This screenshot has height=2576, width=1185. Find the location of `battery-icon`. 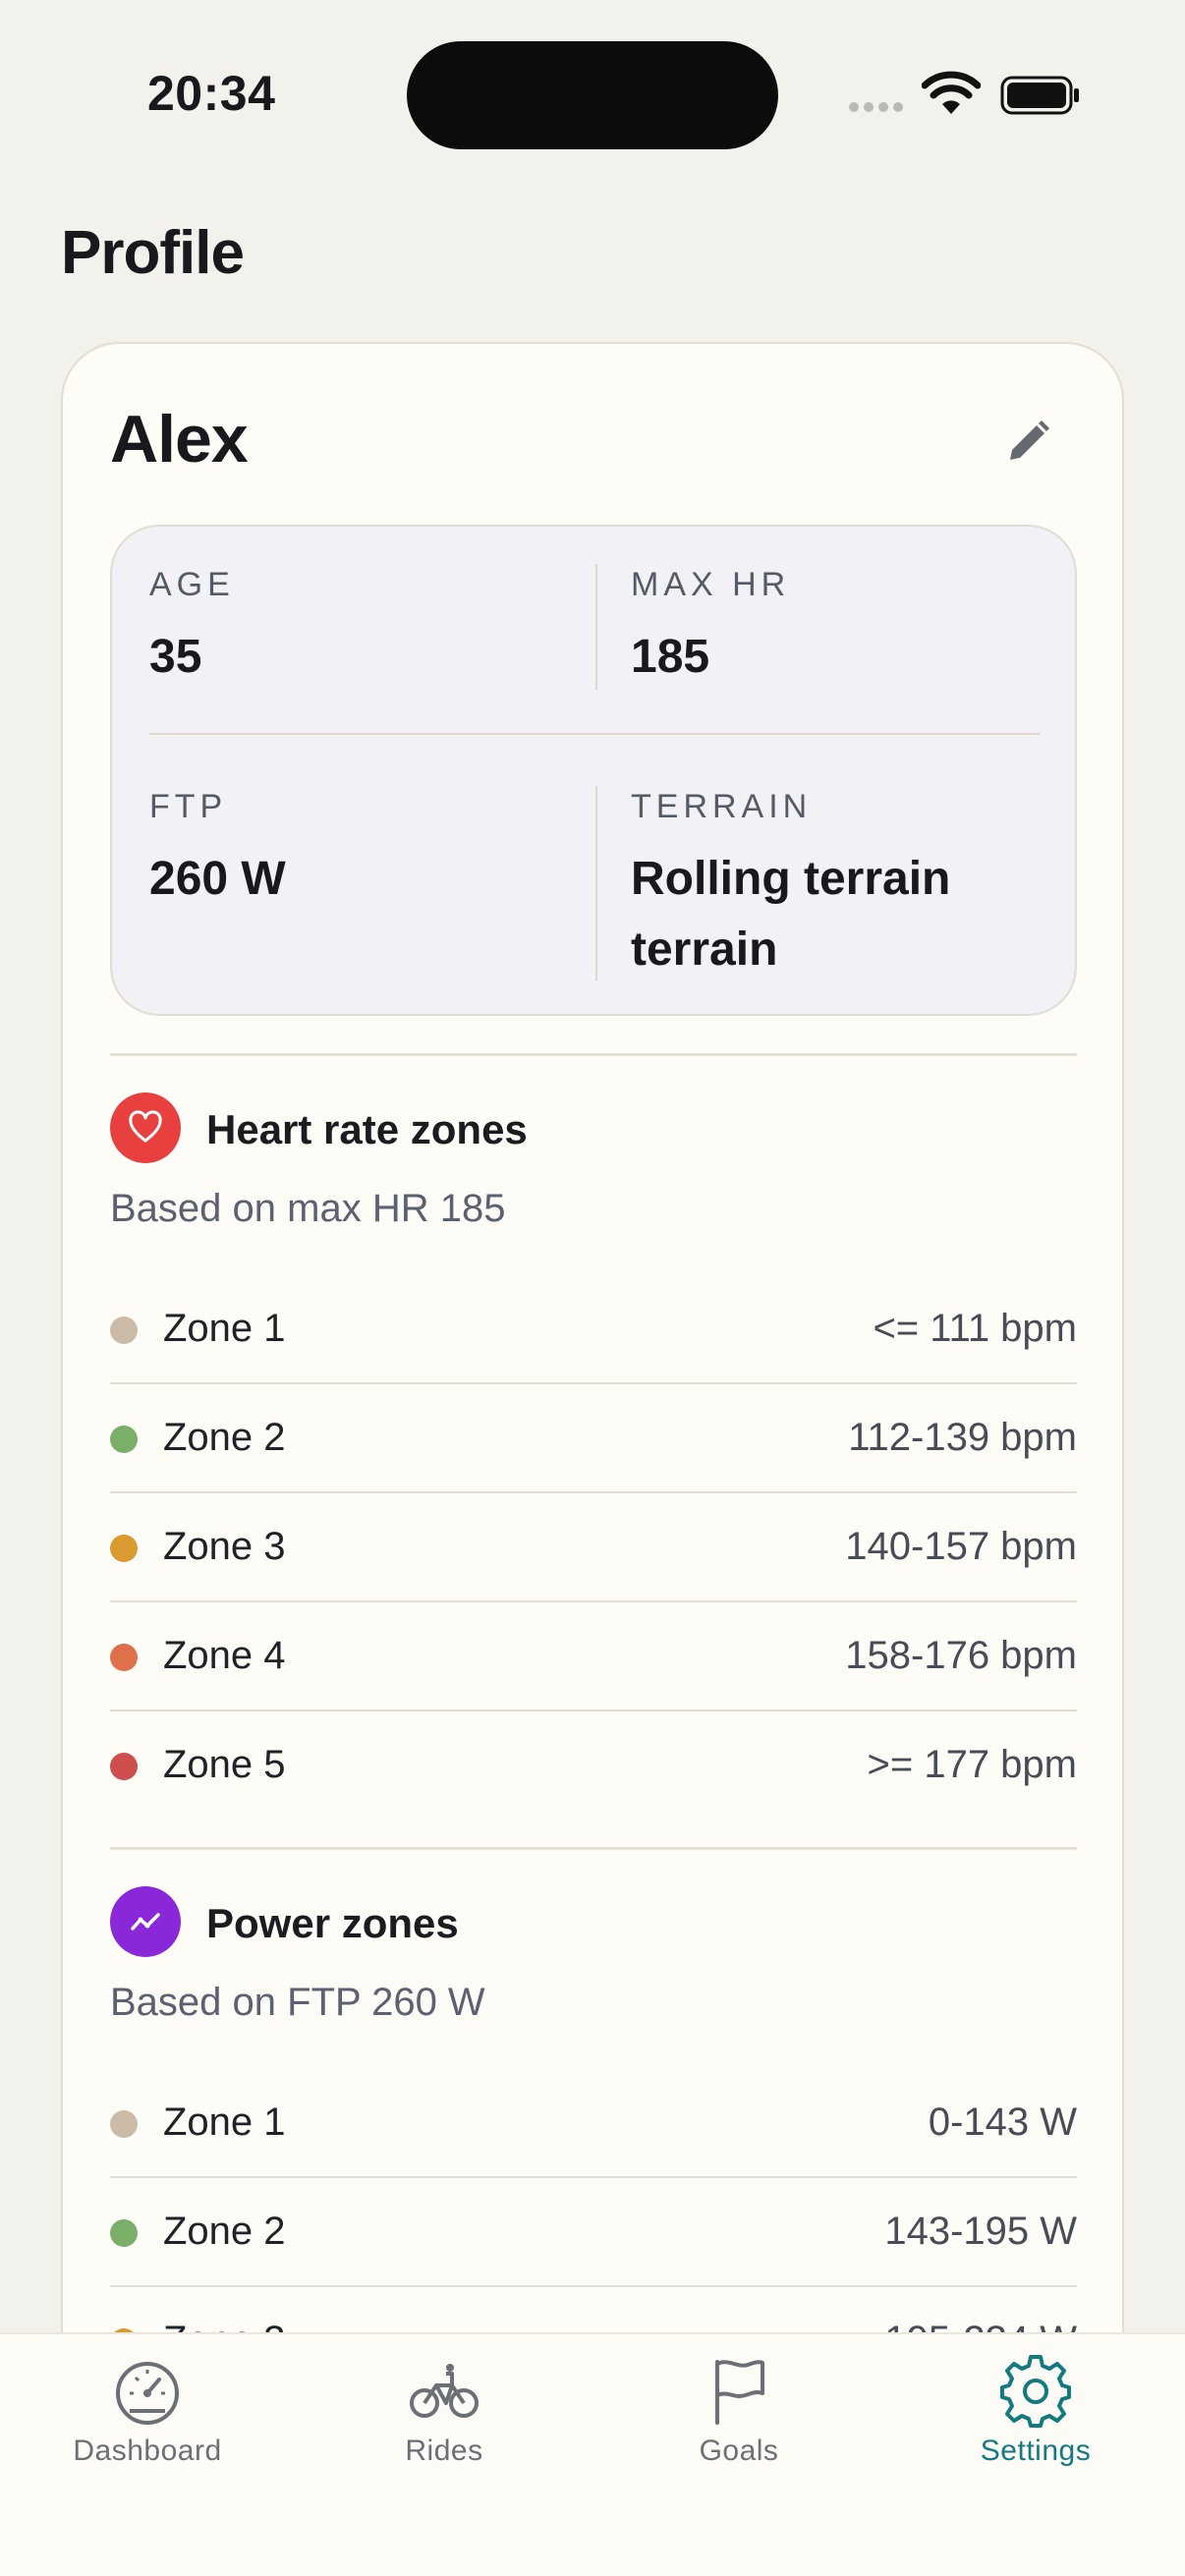

battery-icon is located at coordinates (1040, 95).